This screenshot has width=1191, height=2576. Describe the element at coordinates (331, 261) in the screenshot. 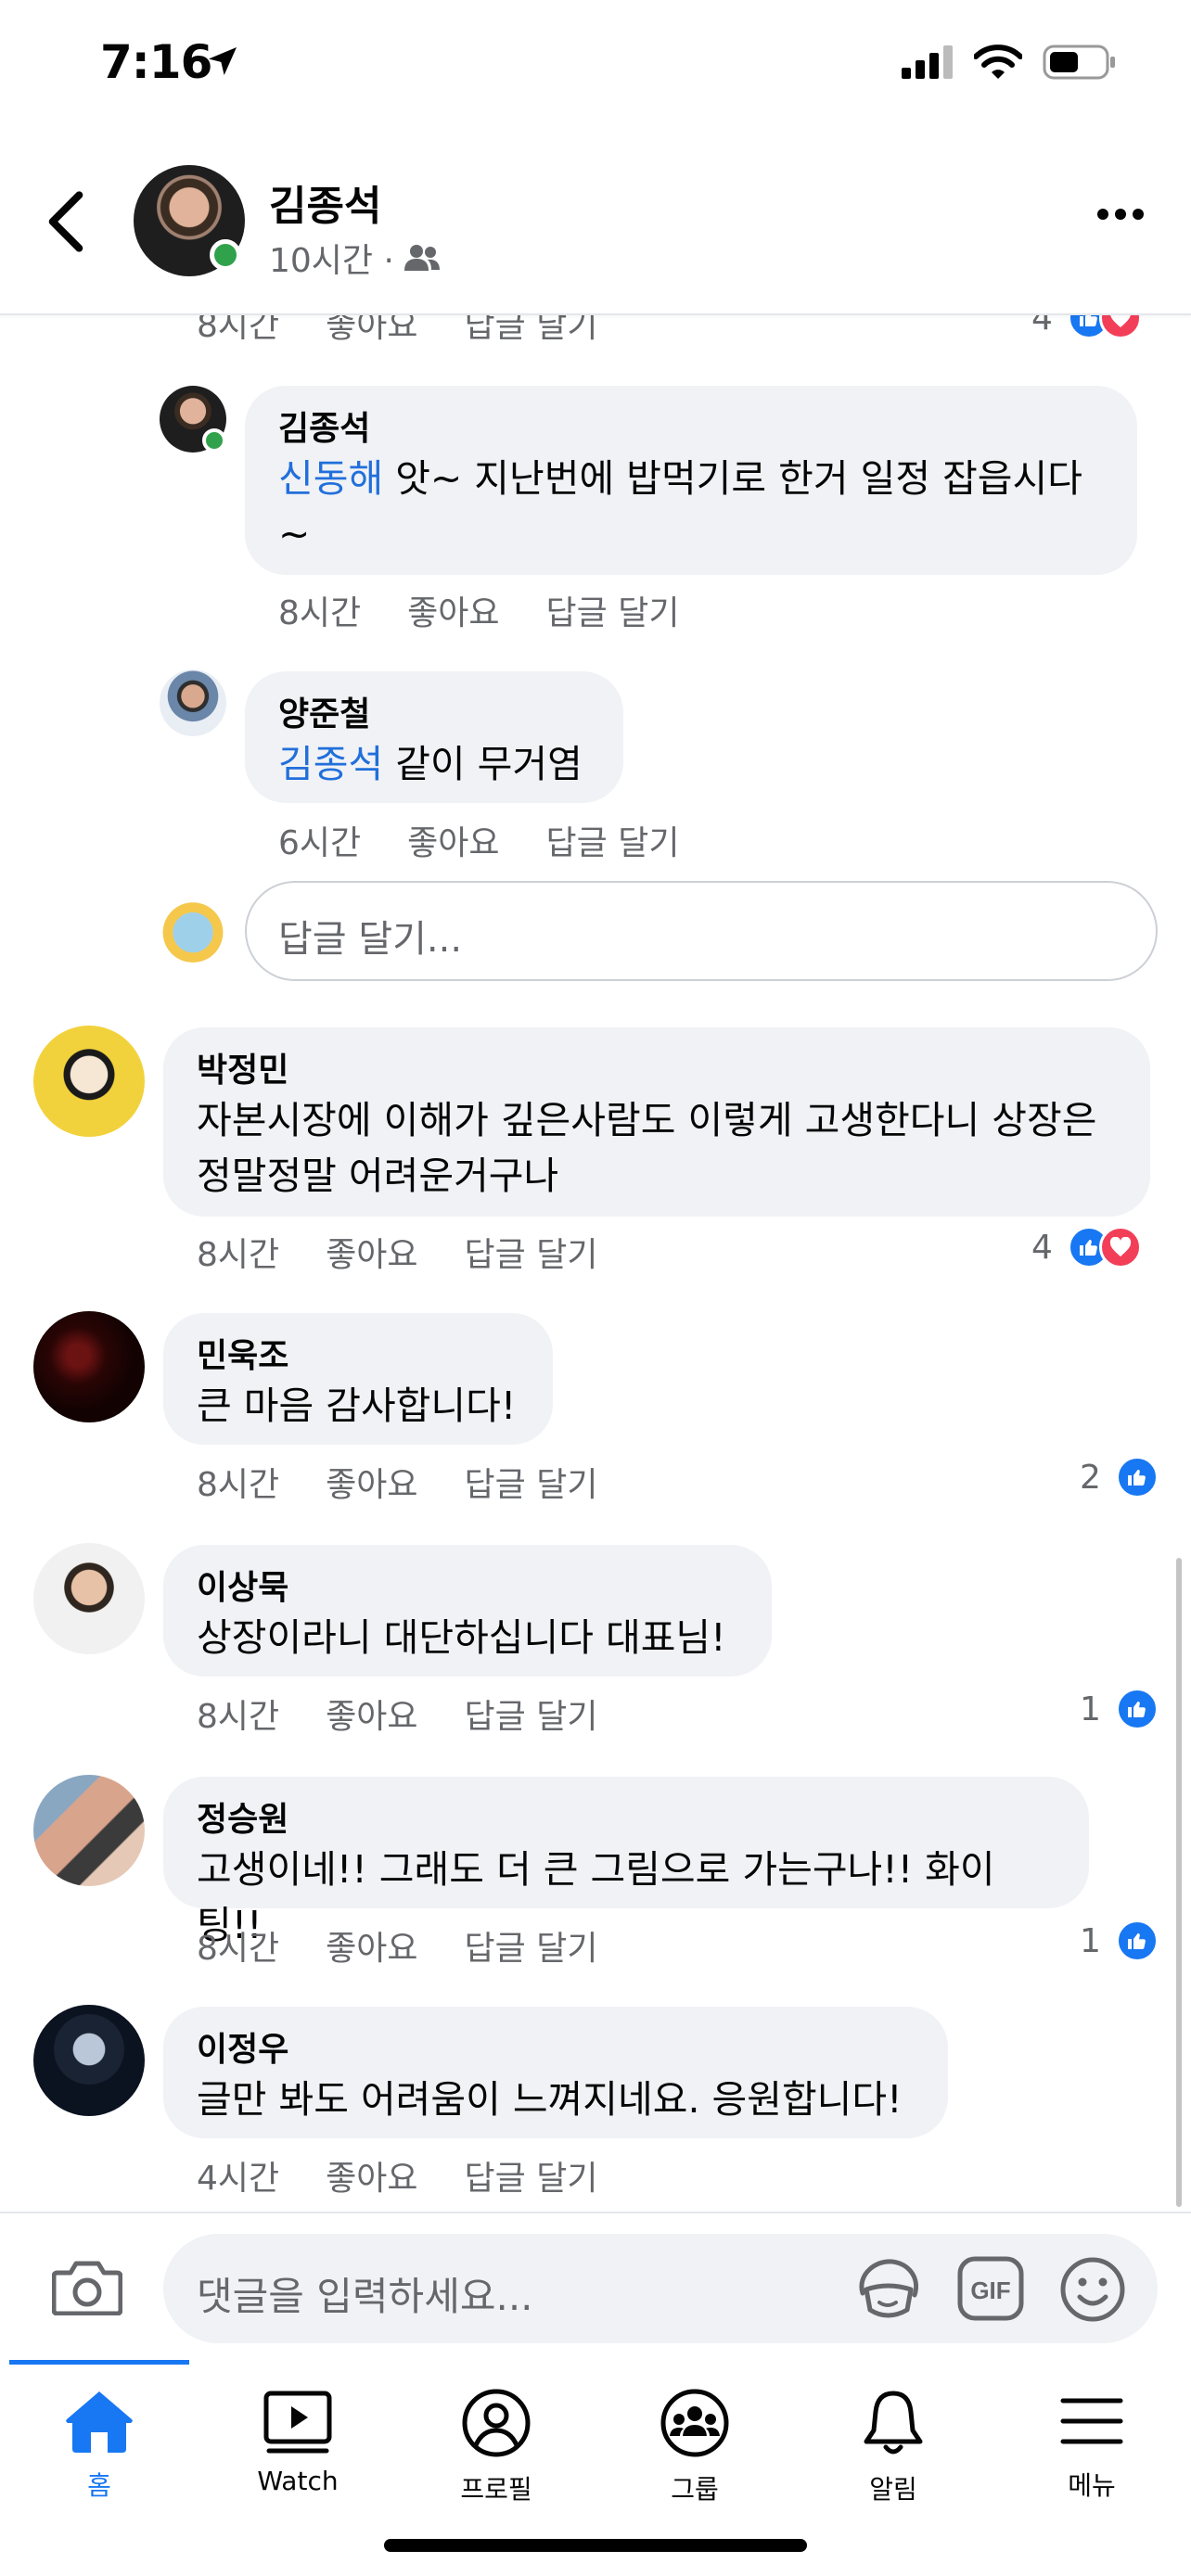

I see `post-time: 10시간 ·` at that location.